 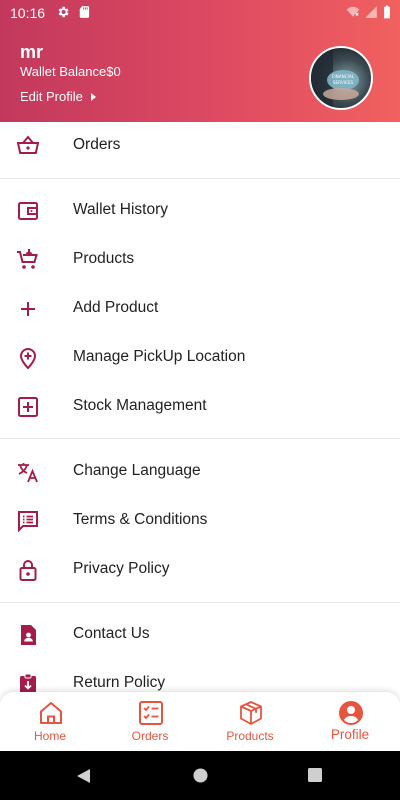 I want to click on lock-icon, so click(x=28, y=570).